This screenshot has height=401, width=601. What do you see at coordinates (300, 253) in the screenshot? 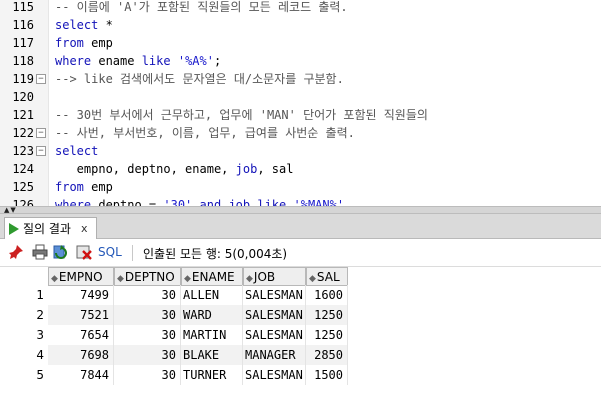
I see `results-toolbar: SQL 인출된 모든 행: 5(0,004초)` at bounding box center [300, 253].